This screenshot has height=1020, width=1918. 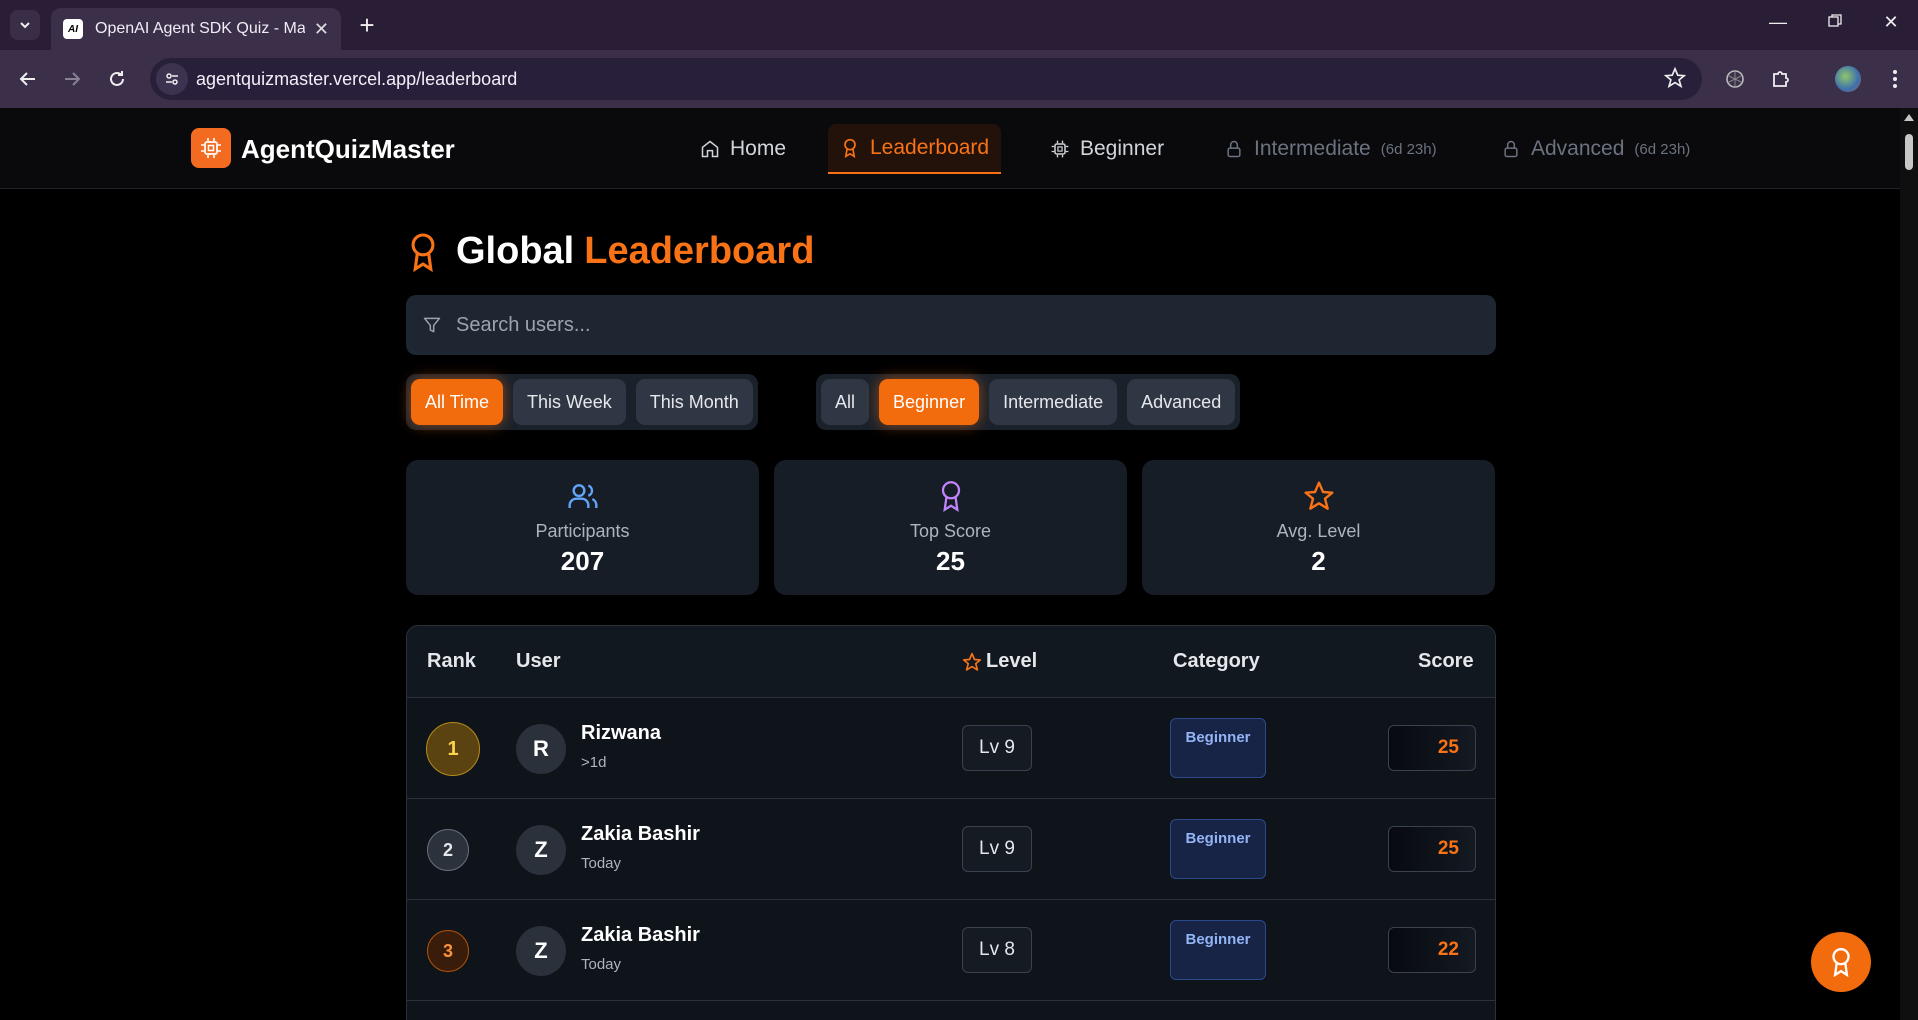 What do you see at coordinates (200, 28) in the screenshot?
I see `tab-title: OpenAI Agent SDK Quiz - Mastery` at bounding box center [200, 28].